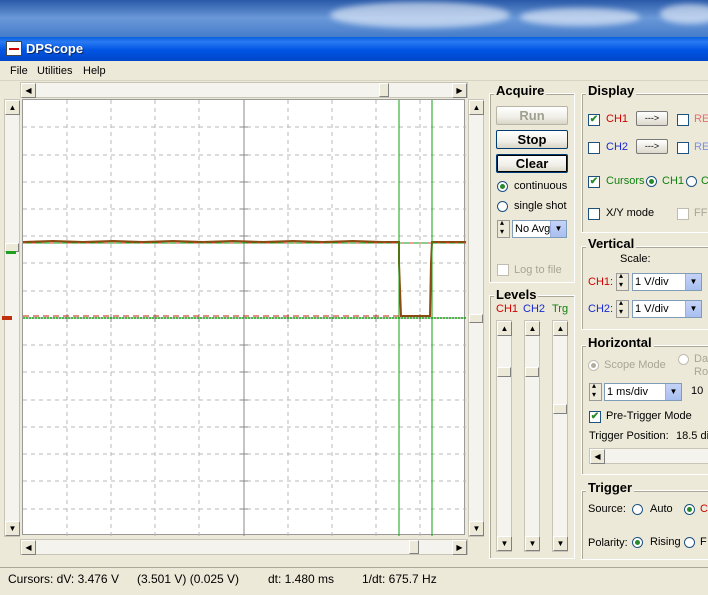  Describe the element at coordinates (608, 543) in the screenshot. I see `polarity-label: Polarity:` at that location.